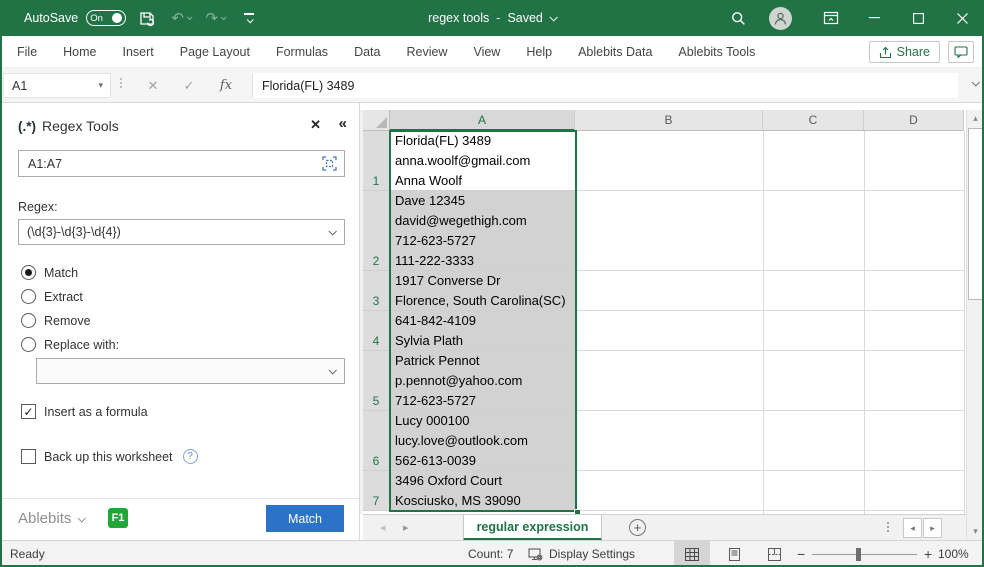 The image size is (984, 567). What do you see at coordinates (215, 18) in the screenshot?
I see `redo-icon: ↷` at bounding box center [215, 18].